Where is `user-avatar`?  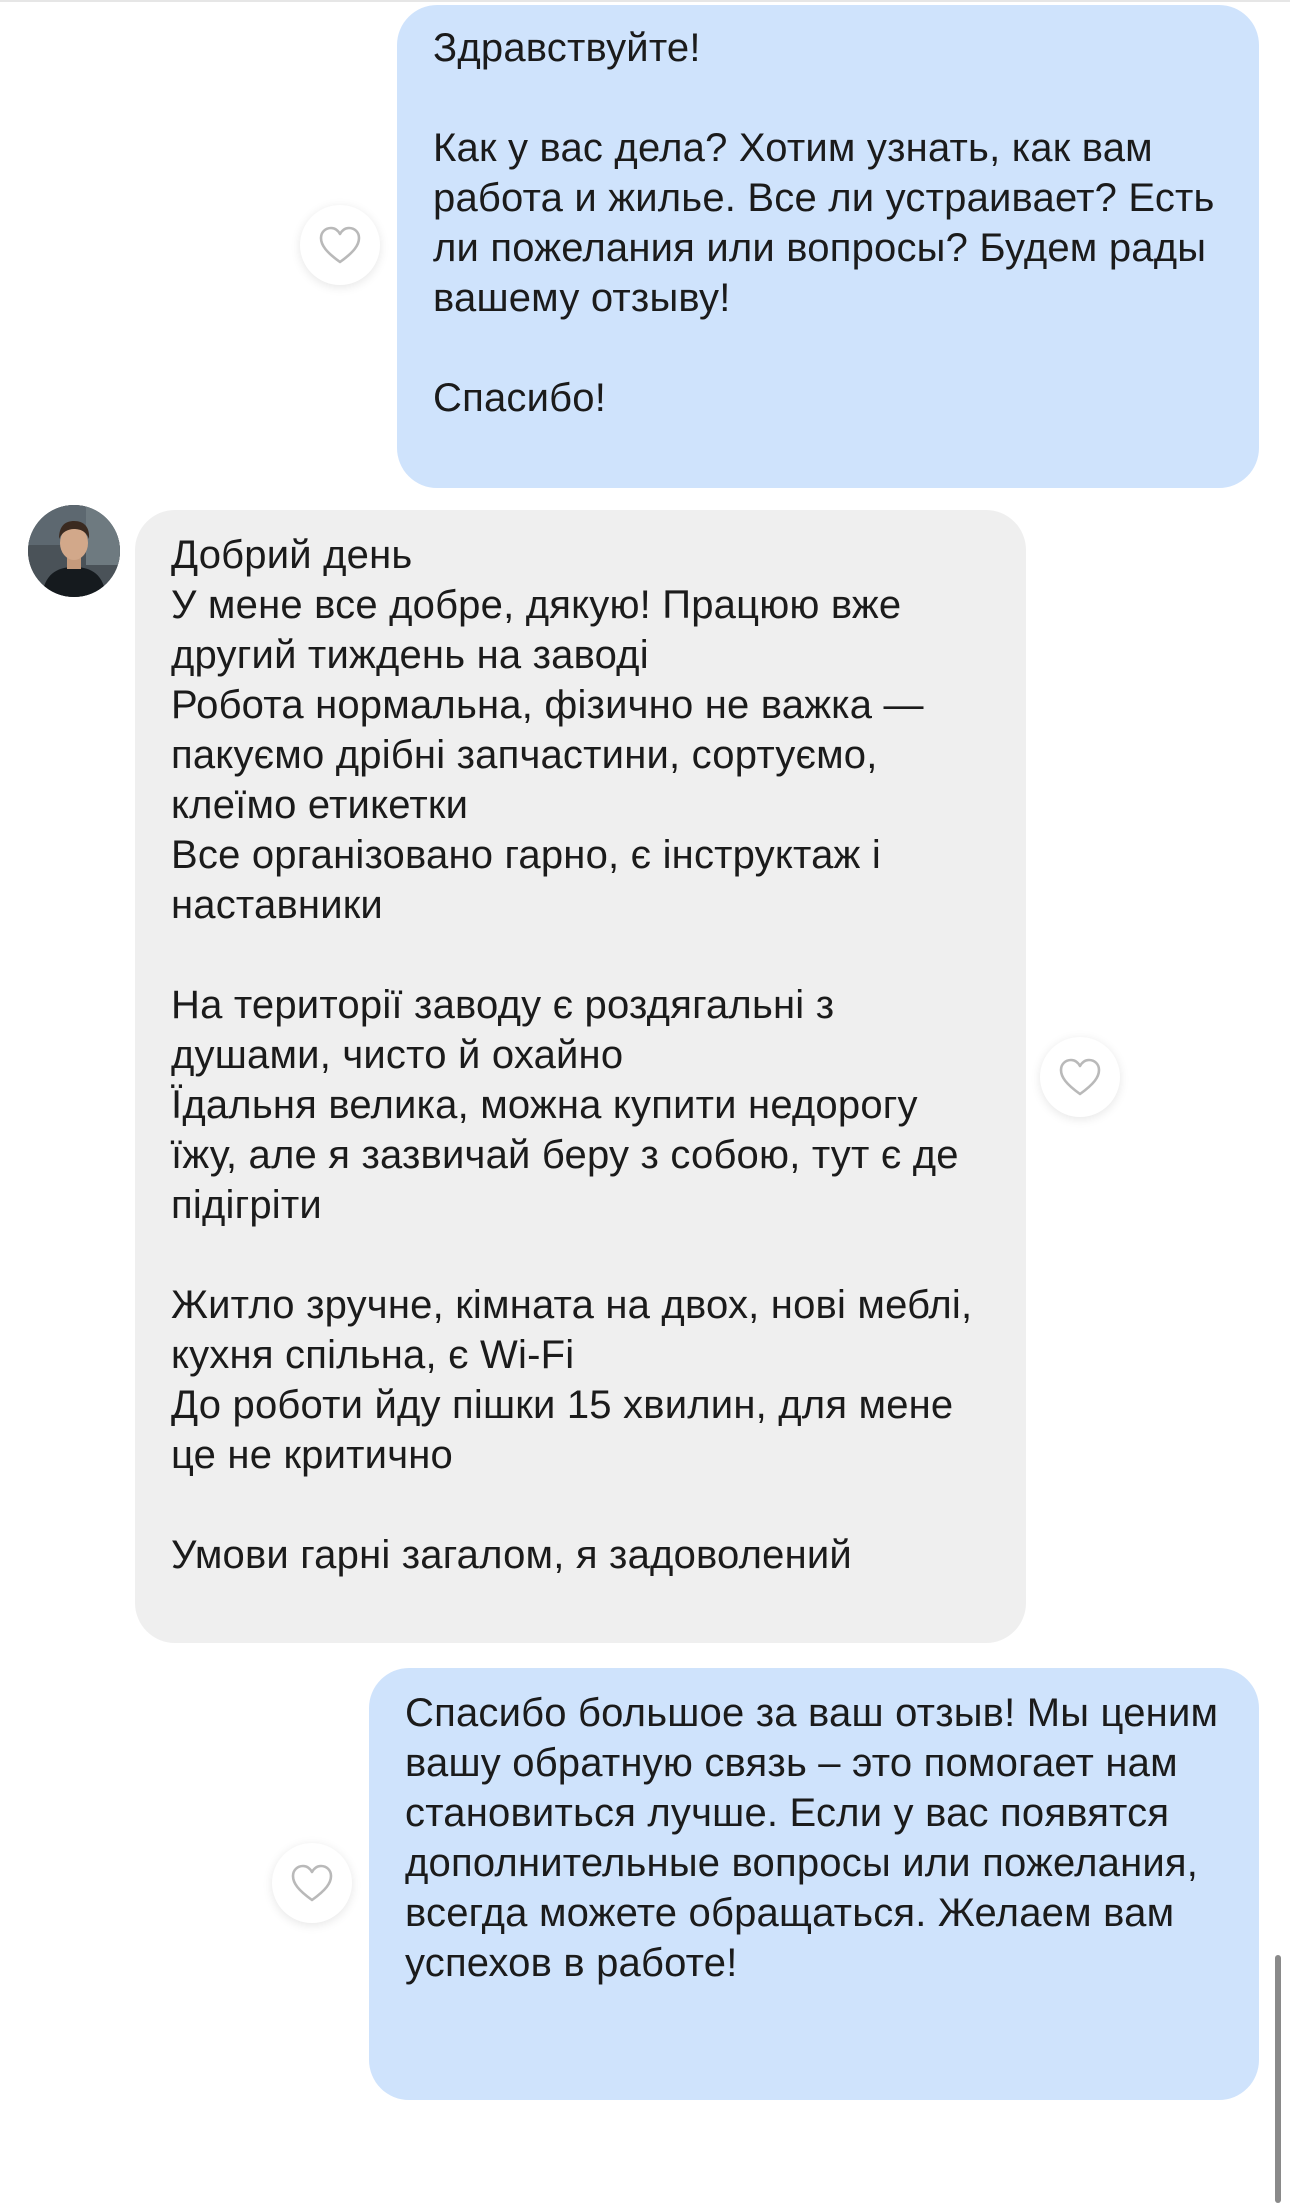
user-avatar is located at coordinates (74, 551).